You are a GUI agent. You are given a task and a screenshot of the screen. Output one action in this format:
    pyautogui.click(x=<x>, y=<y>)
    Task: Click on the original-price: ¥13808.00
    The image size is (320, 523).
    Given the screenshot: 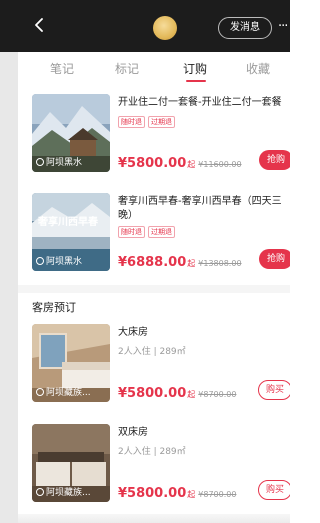 What is the action you would take?
    pyautogui.click(x=220, y=263)
    